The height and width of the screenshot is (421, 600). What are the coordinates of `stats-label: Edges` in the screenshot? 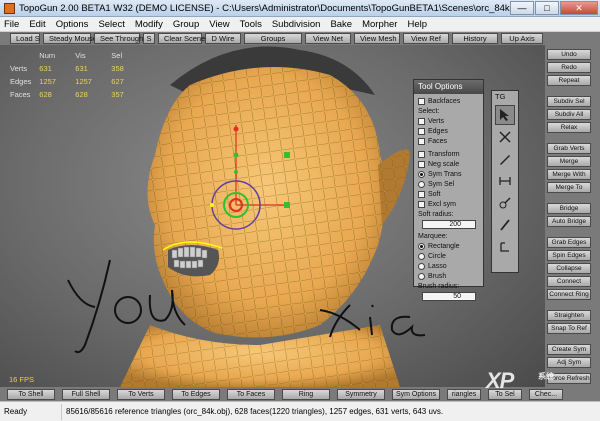 It's located at (21, 81).